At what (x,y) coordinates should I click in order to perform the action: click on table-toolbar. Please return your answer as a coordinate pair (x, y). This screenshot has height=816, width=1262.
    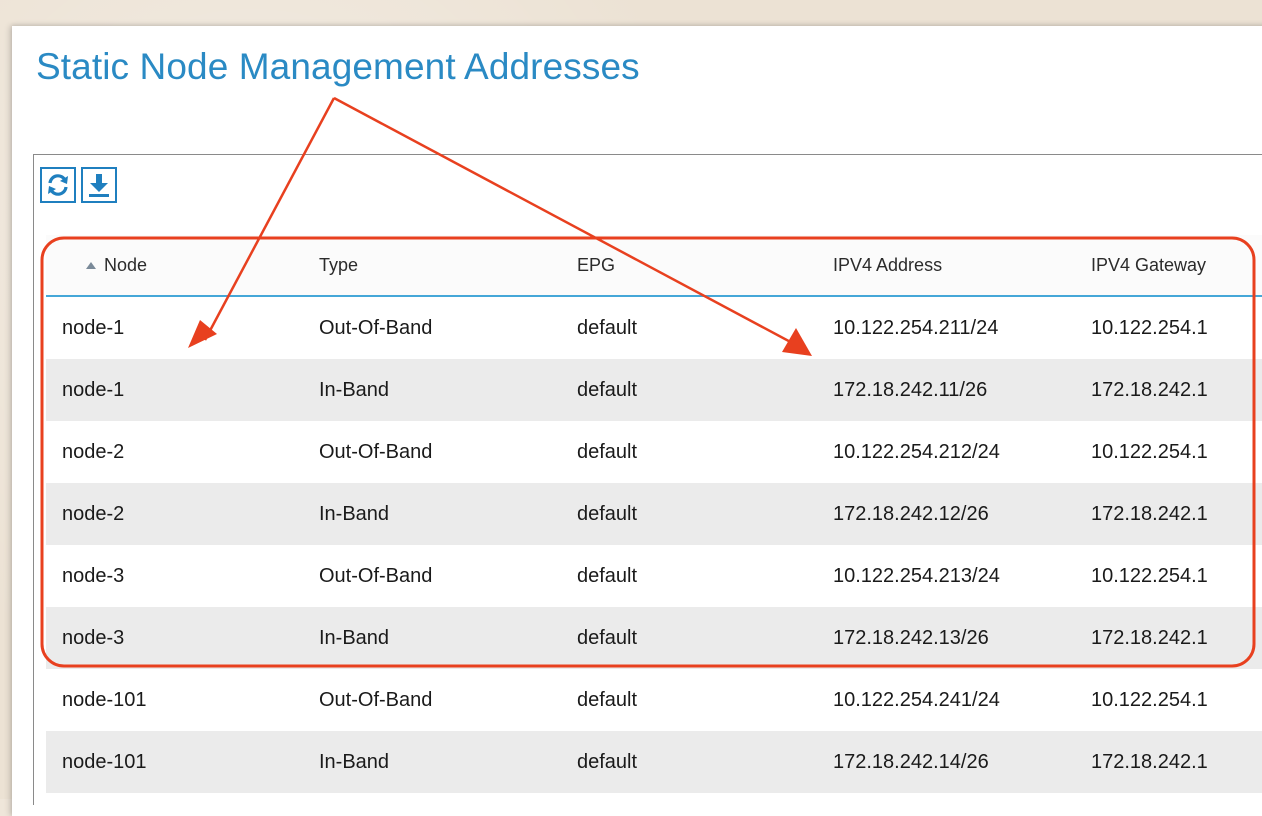
    Looking at the image, I should click on (78, 185).